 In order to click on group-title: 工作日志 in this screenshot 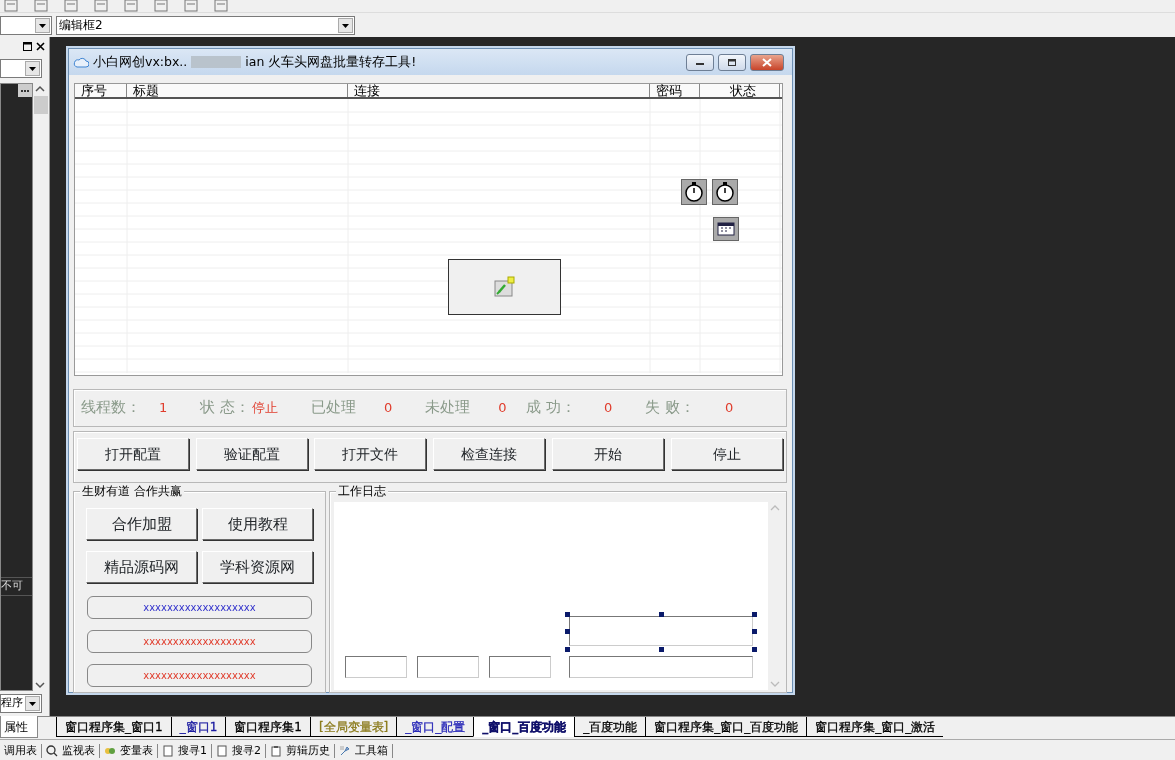, I will do `click(362, 491)`.